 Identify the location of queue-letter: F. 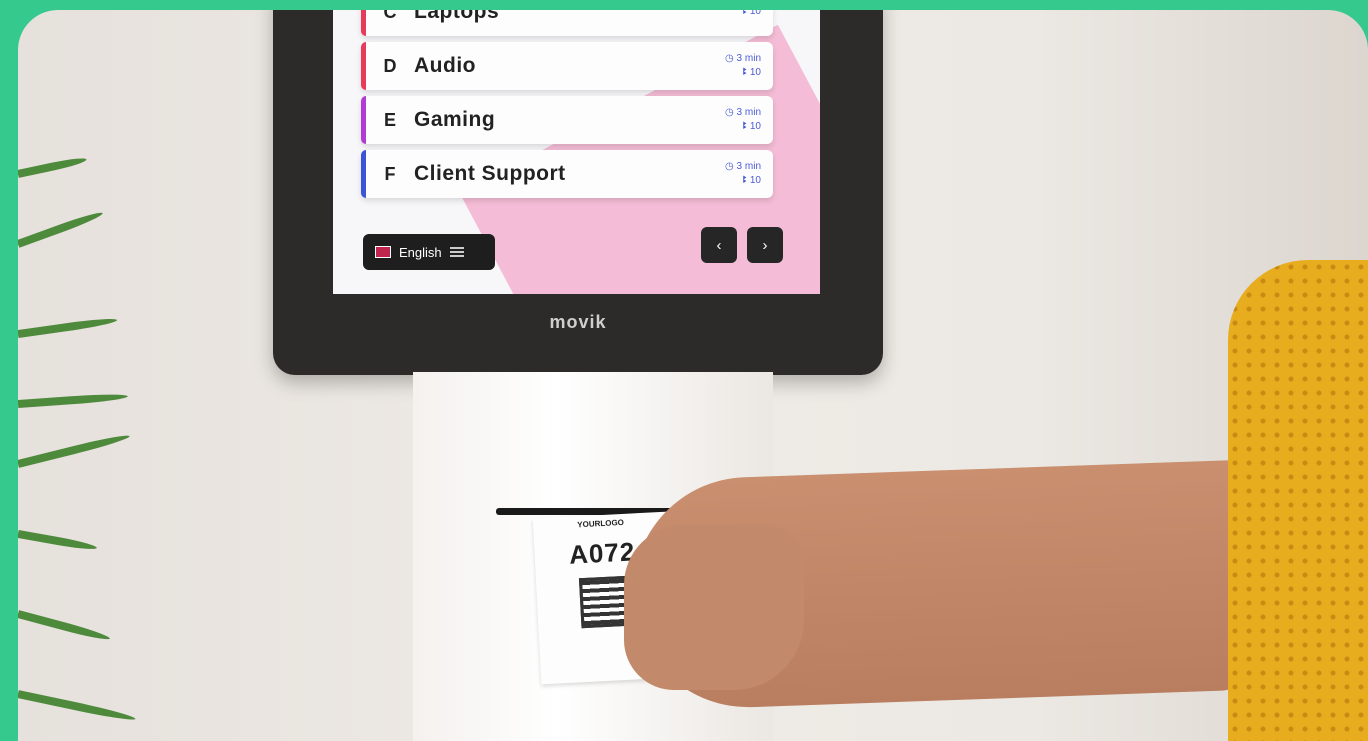
(390, 173).